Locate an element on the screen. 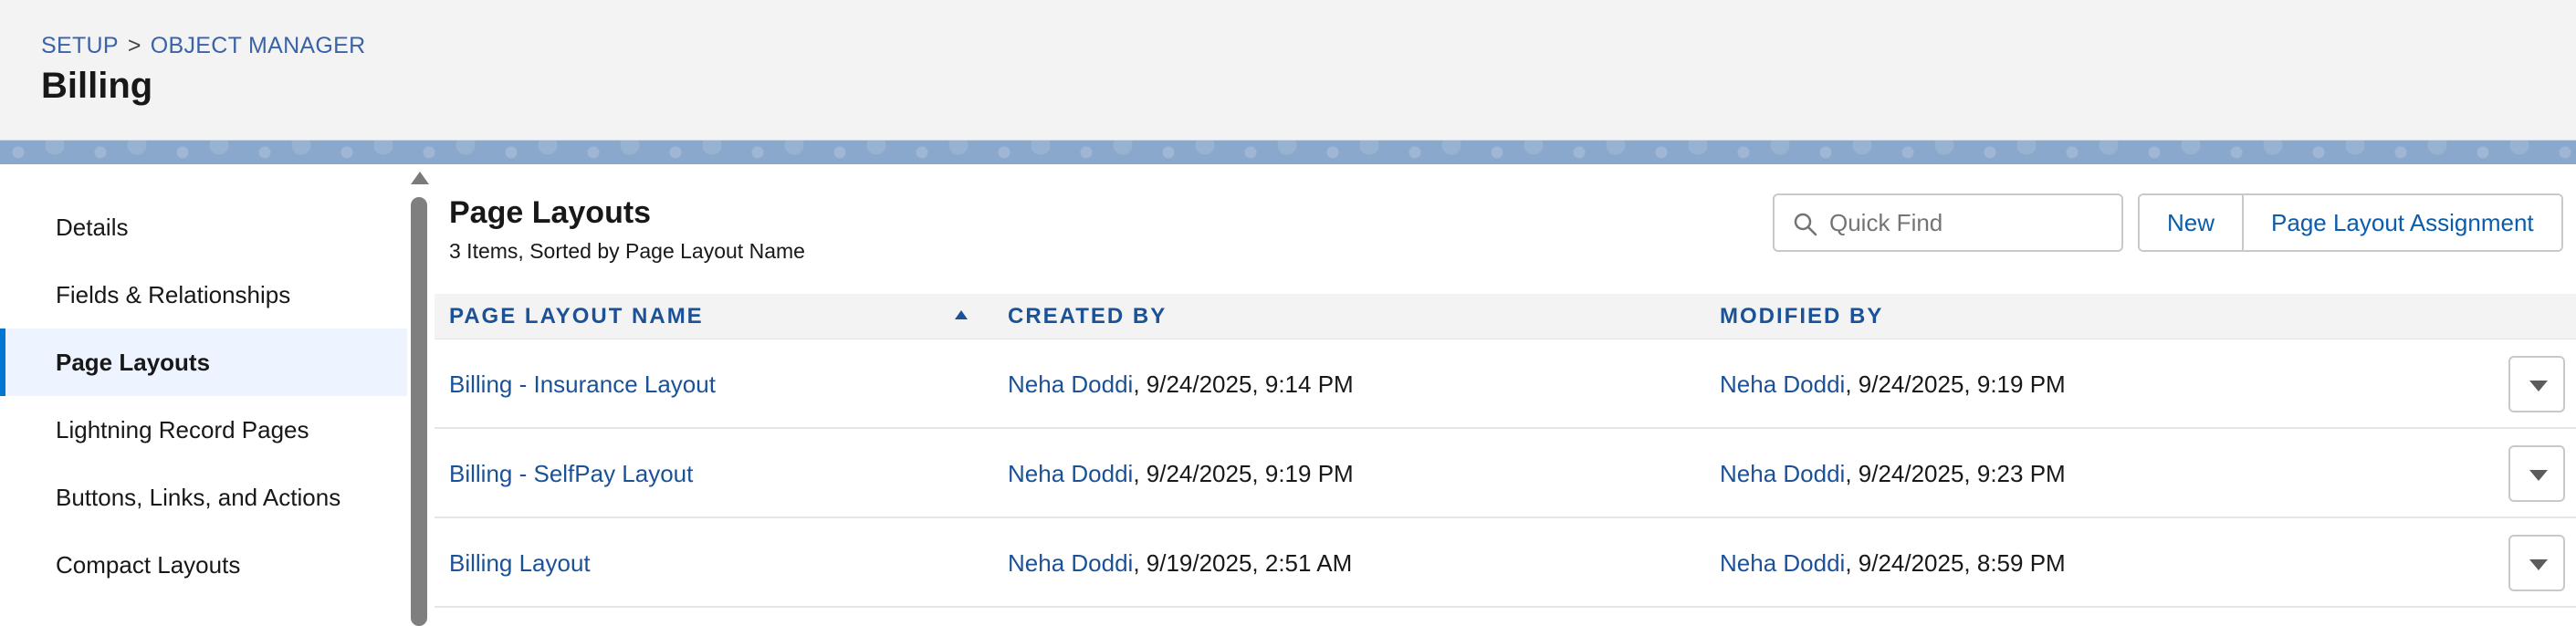  modified-by-cell: Neha Doddi, 9/24/2025, 8:59 PM is located at coordinates (1893, 563).